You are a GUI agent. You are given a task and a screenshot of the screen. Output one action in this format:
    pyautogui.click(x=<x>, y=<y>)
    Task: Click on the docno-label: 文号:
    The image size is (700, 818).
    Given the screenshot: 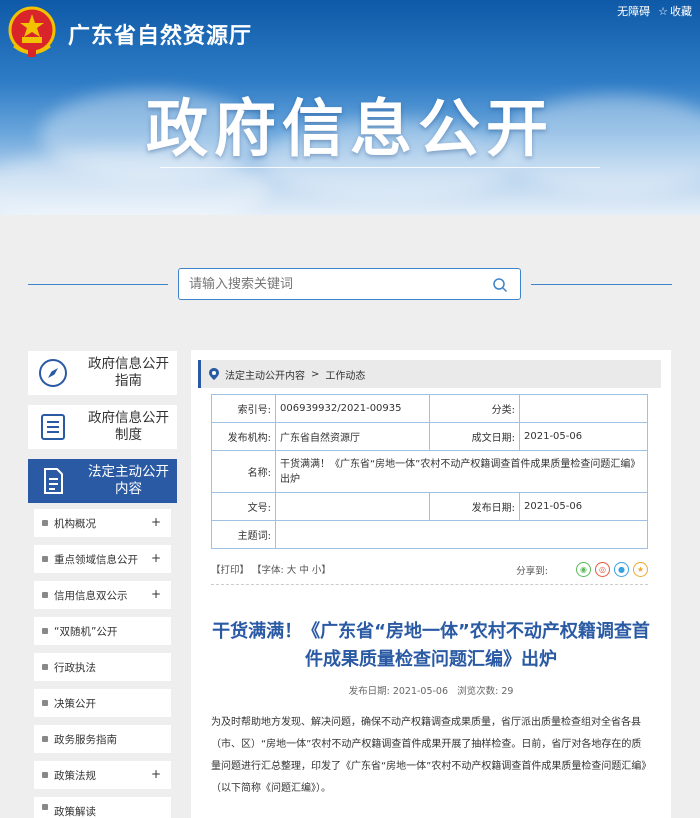 What is the action you would take?
    pyautogui.click(x=243, y=506)
    